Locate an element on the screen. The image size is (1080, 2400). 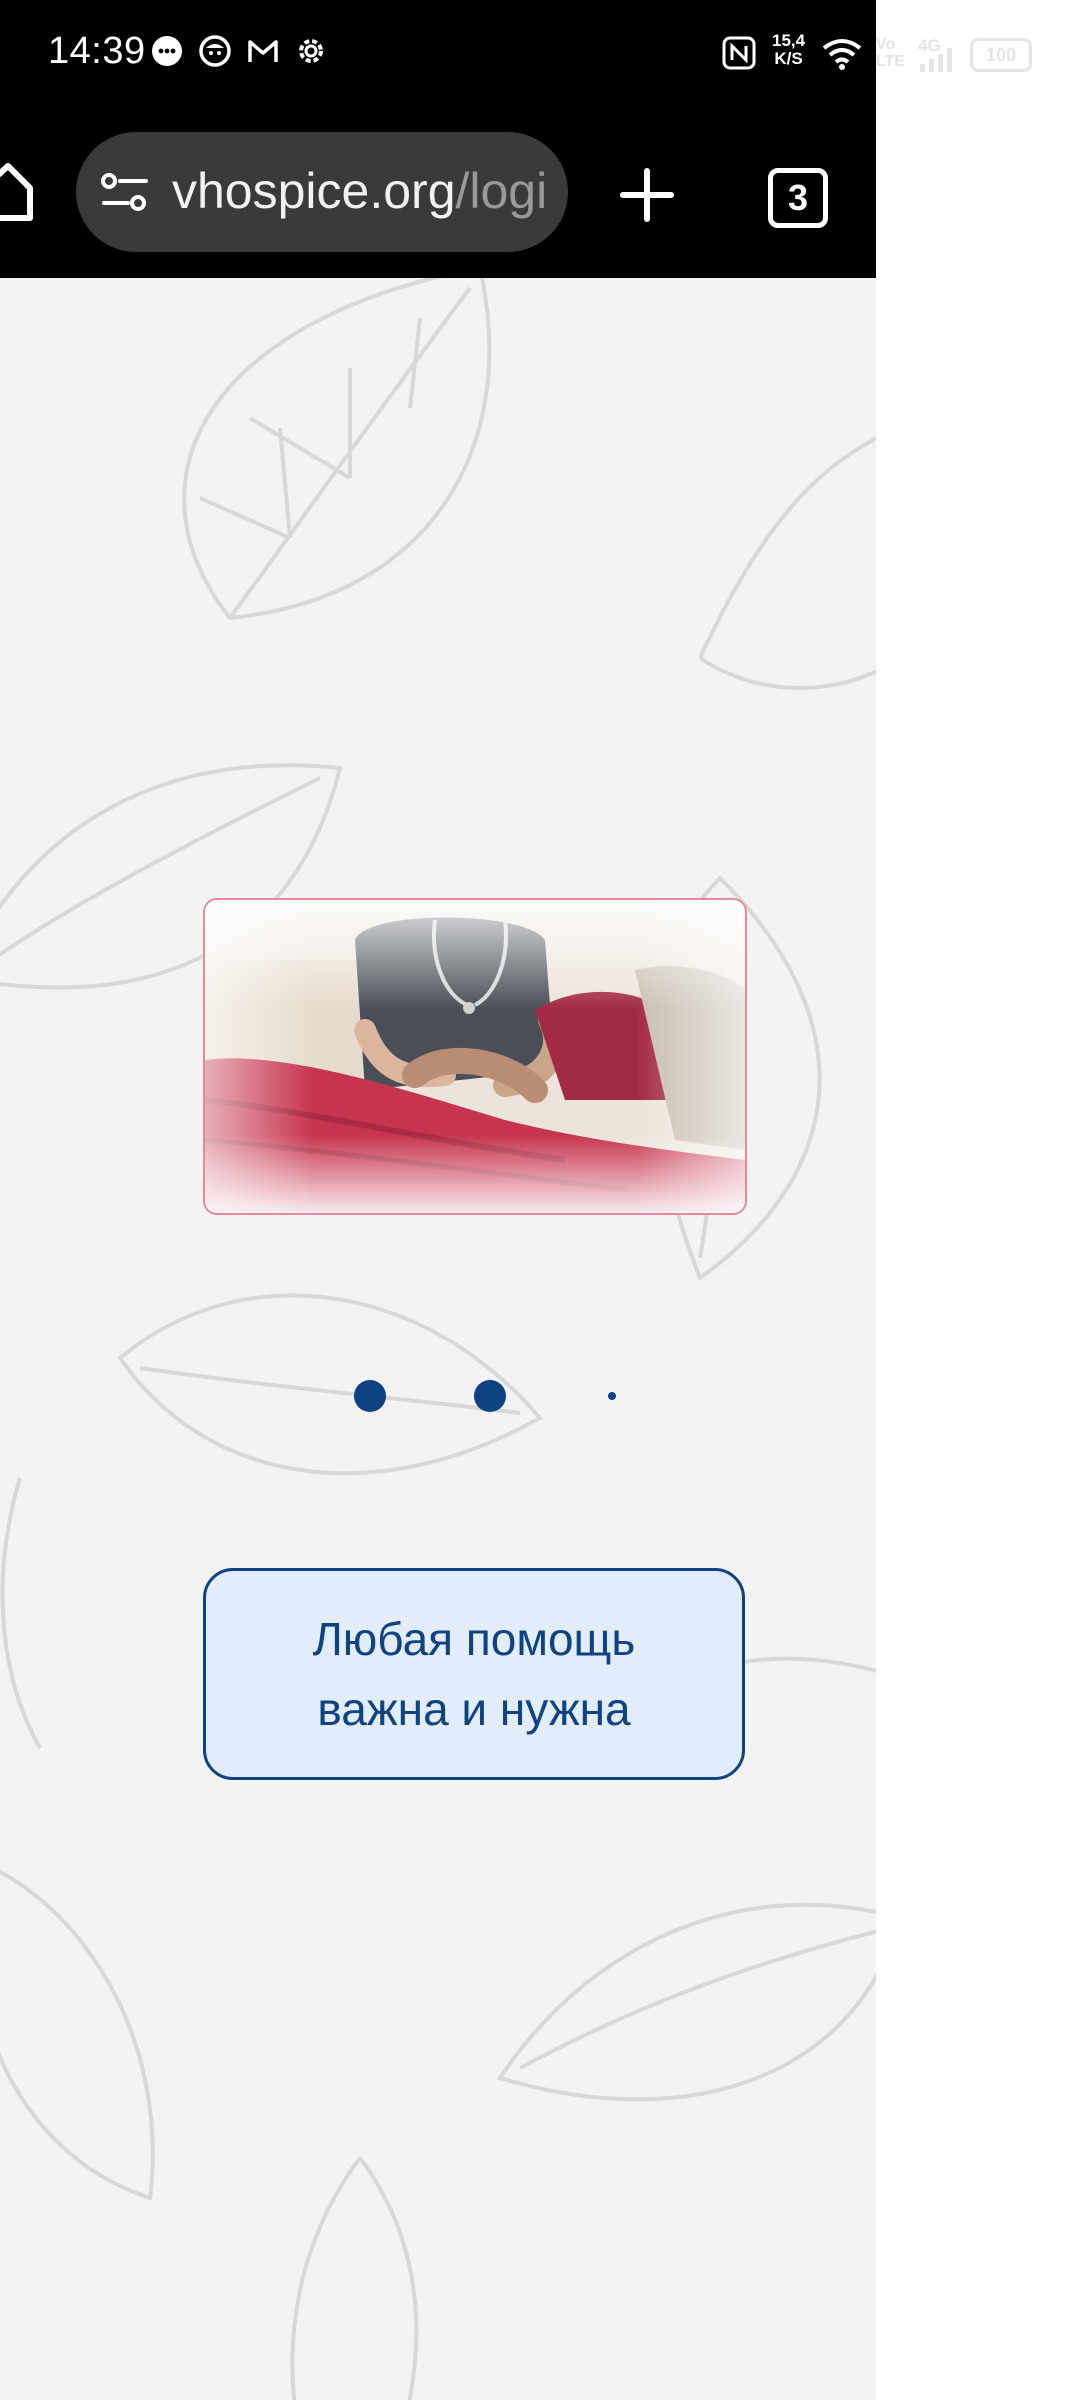
volte-top: Vo is located at coordinates (886, 44).